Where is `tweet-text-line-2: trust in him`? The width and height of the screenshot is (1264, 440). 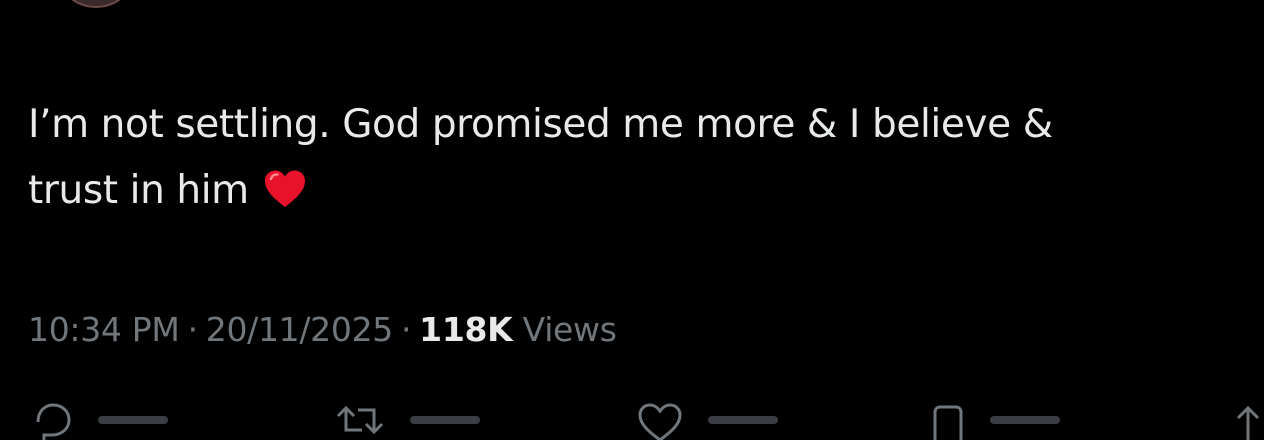
tweet-text-line-2: trust in him is located at coordinates (138, 190).